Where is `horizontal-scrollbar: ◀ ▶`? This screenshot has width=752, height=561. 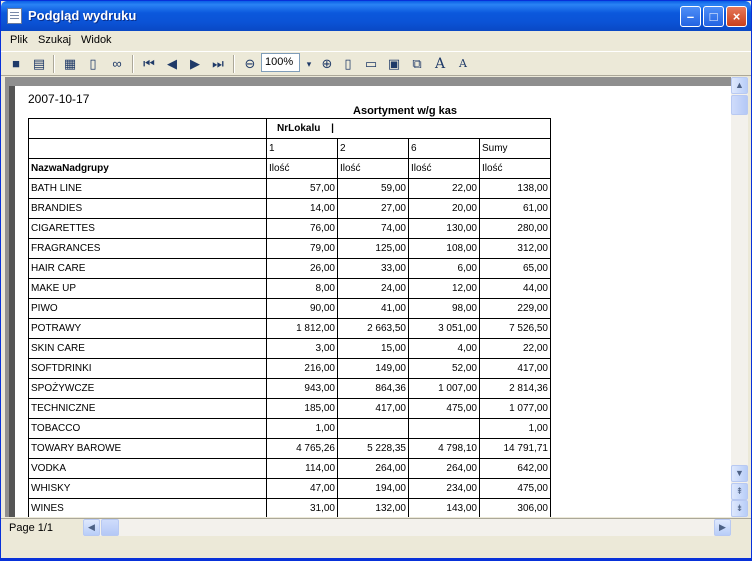 horizontal-scrollbar: ◀ ▶ is located at coordinates (407, 527).